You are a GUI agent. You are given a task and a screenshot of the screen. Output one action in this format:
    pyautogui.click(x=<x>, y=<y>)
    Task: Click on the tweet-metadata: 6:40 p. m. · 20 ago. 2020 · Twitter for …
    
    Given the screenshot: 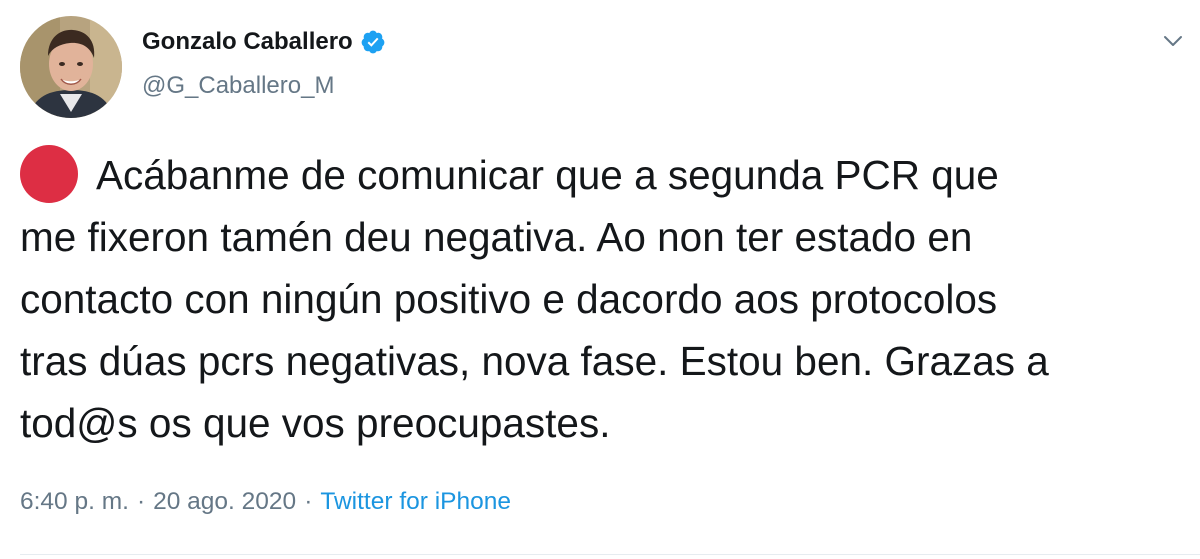 What is the action you would take?
    pyautogui.click(x=265, y=502)
    